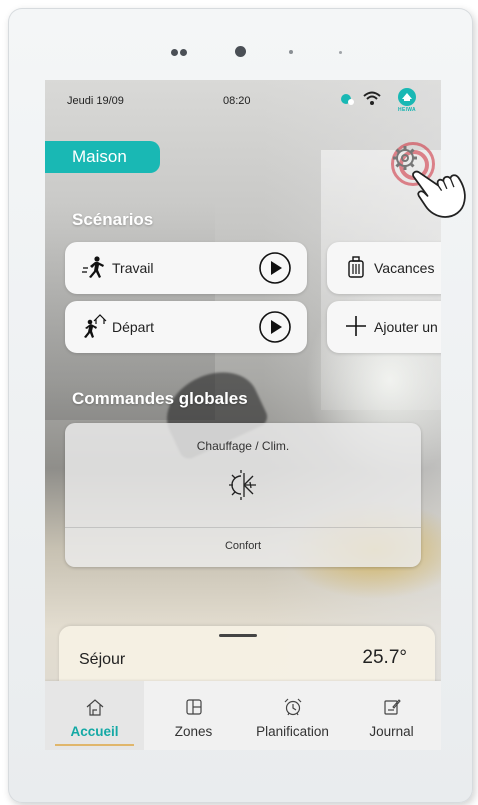 The width and height of the screenshot is (478, 805). Describe the element at coordinates (95, 101) in the screenshot. I see `status-date: Jeudi 19/09` at that location.